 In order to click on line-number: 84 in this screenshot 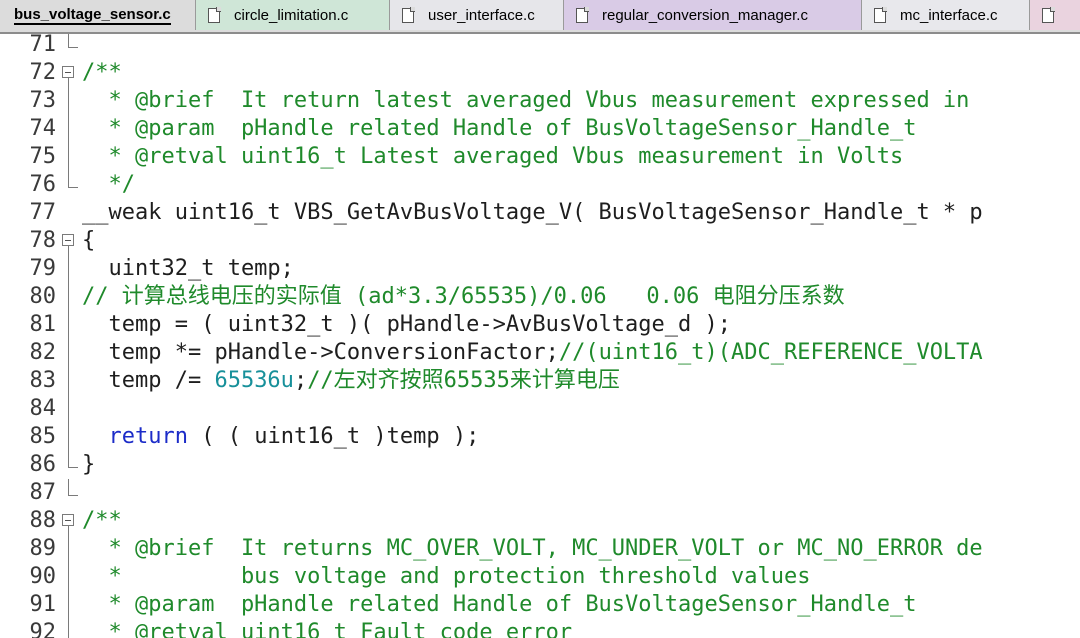, I will do `click(43, 408)`.